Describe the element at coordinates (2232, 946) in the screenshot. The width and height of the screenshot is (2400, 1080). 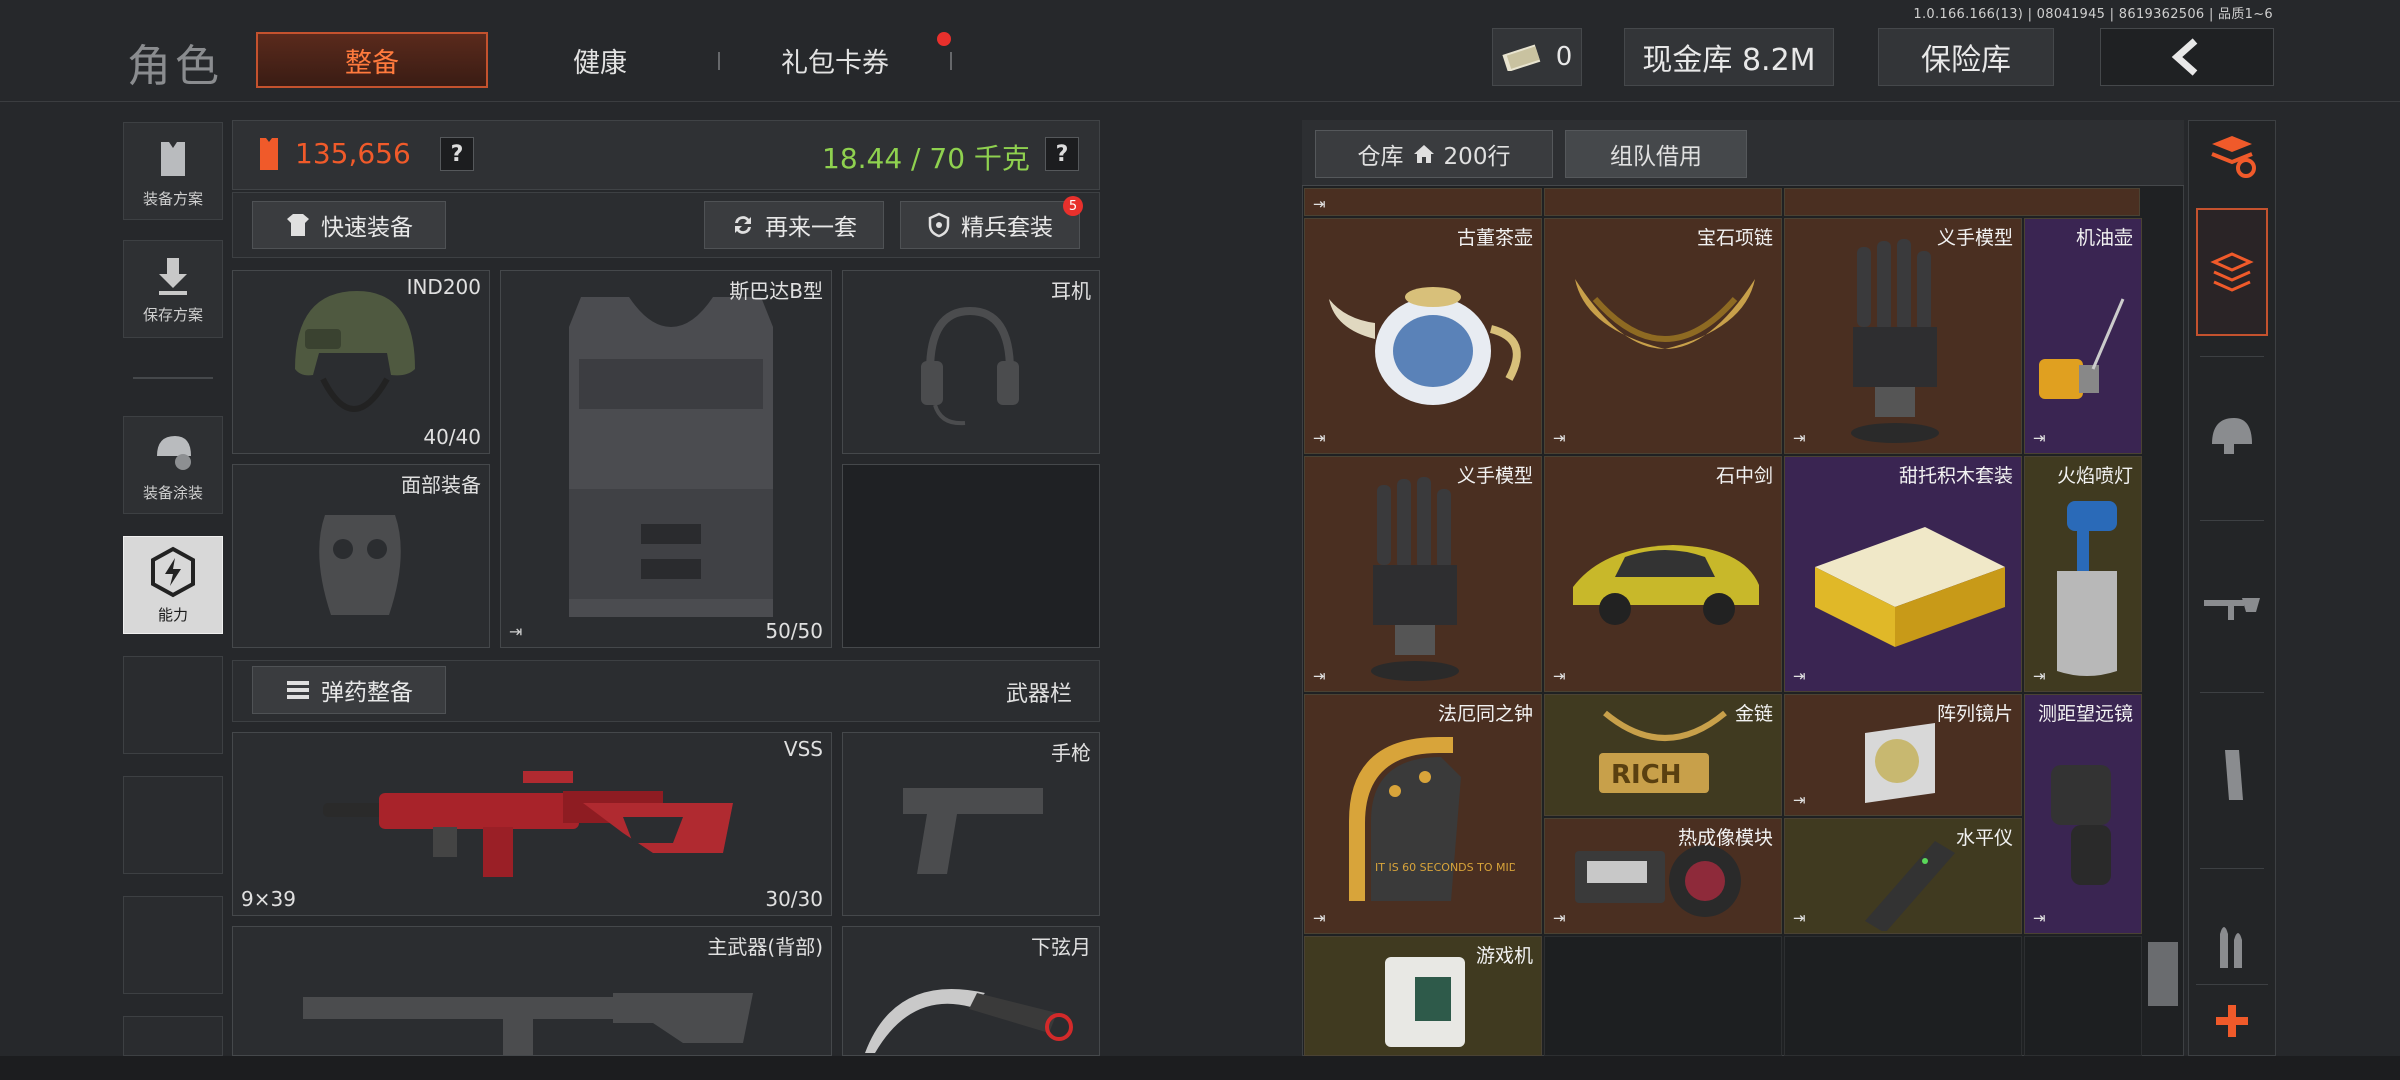
I see `category-ammo` at that location.